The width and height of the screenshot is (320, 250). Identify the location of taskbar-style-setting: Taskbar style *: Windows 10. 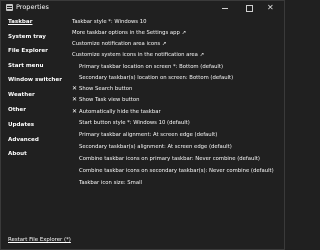
(109, 22).